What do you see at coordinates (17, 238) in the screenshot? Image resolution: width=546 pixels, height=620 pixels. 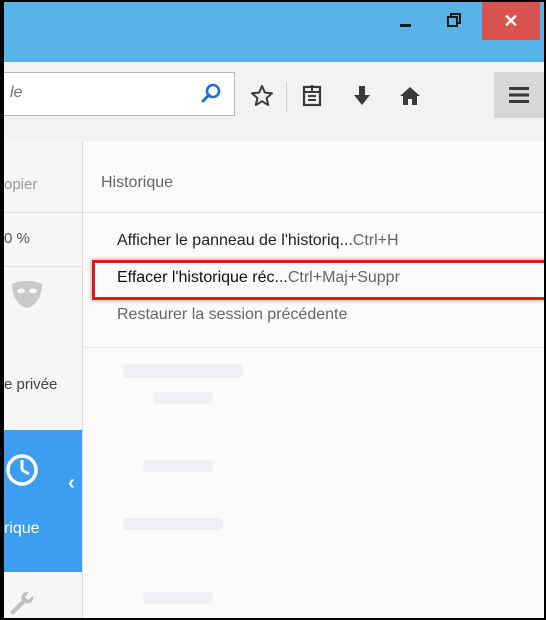 I see `zoom-level: 0 %` at bounding box center [17, 238].